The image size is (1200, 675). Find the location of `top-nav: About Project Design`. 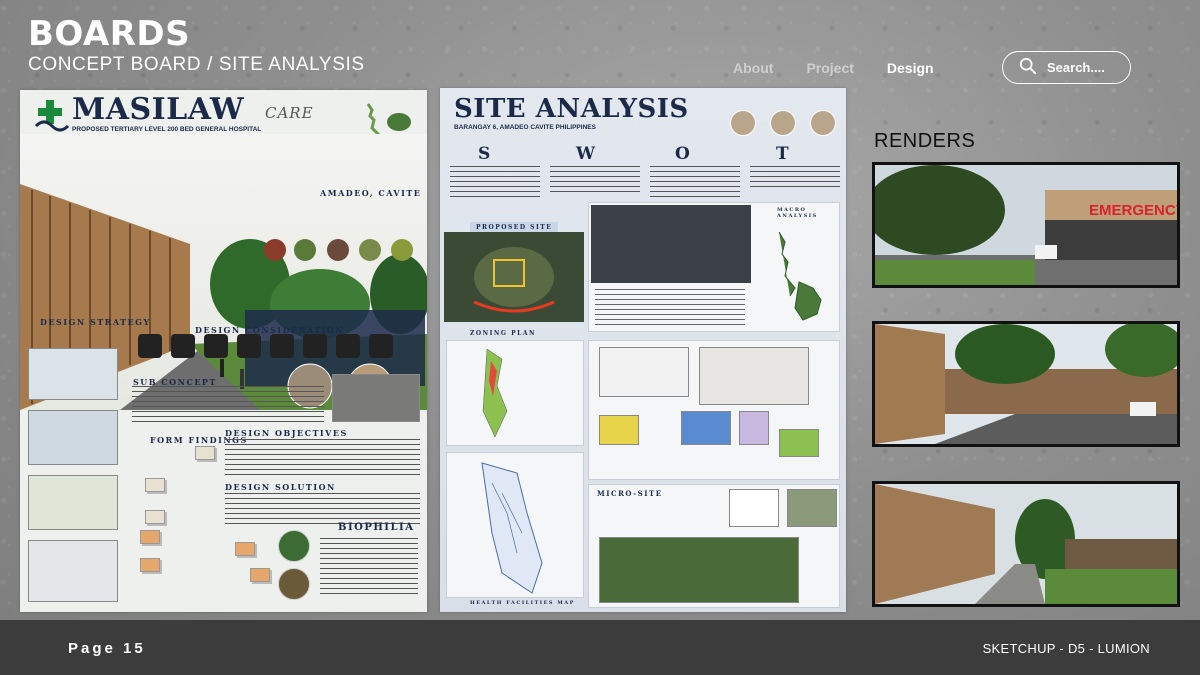

top-nav: About Project Design is located at coordinates (833, 68).